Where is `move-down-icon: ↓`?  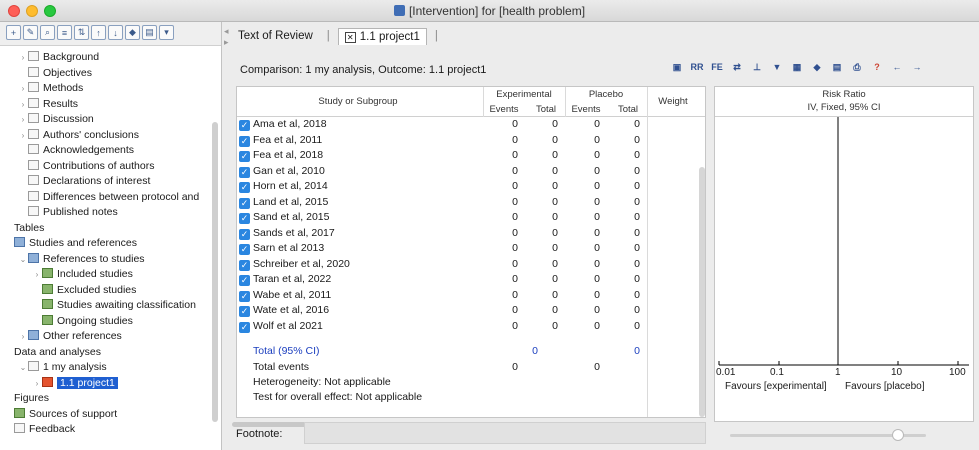 move-down-icon: ↓ is located at coordinates (115, 32).